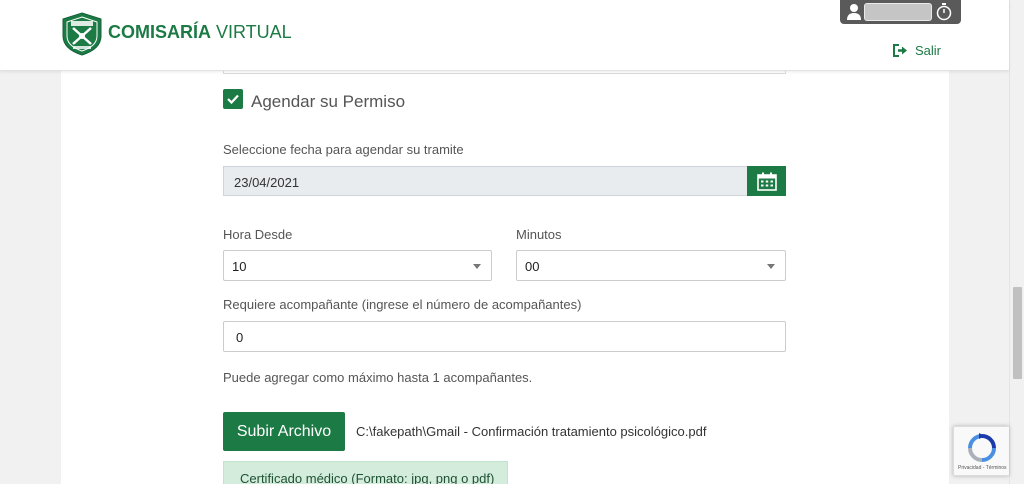  I want to click on minutes-label: Minutos, so click(539, 234).